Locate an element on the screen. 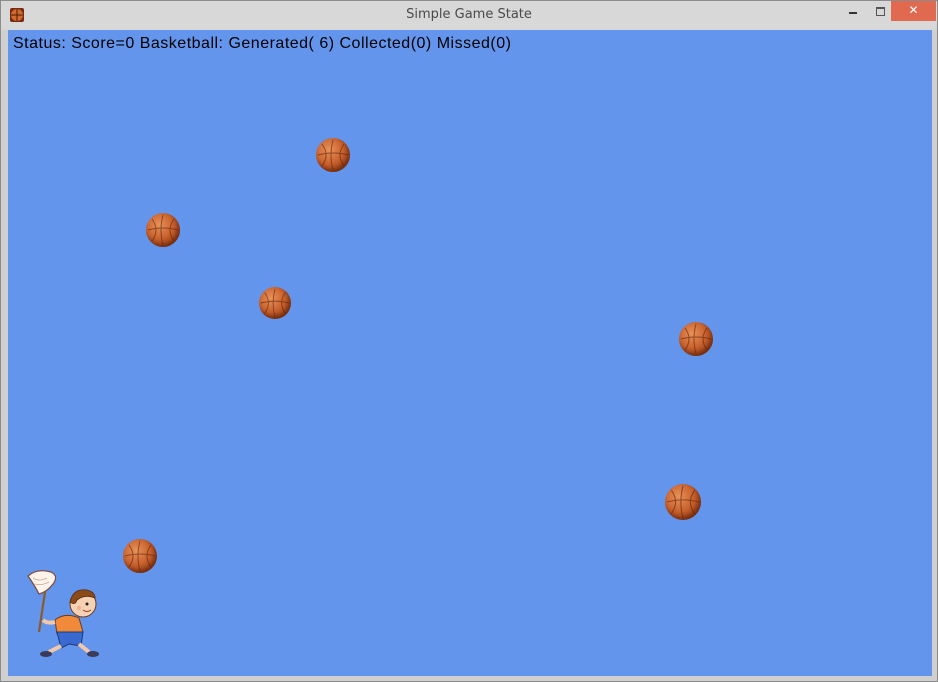 The image size is (938, 682). minimize-button is located at coordinates (853, 11).